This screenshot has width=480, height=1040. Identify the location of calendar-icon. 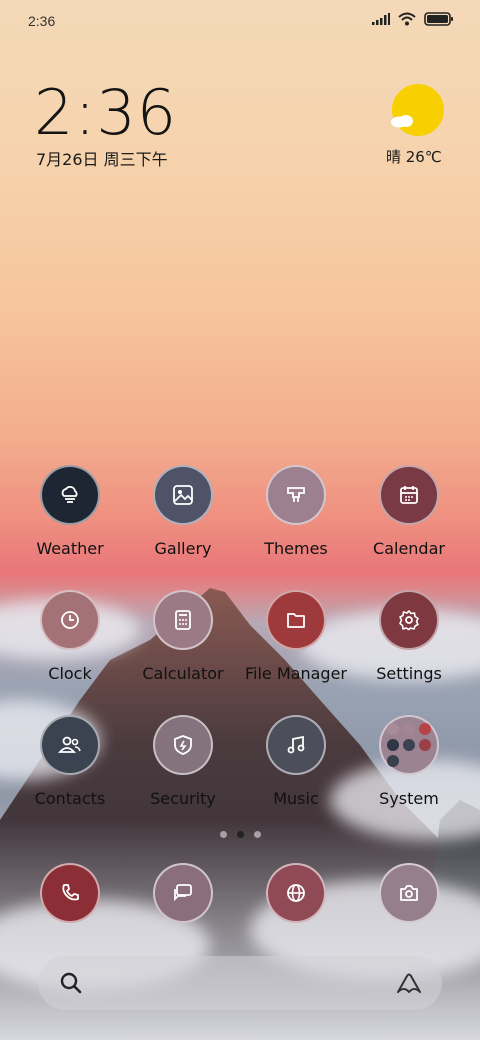
(409, 495).